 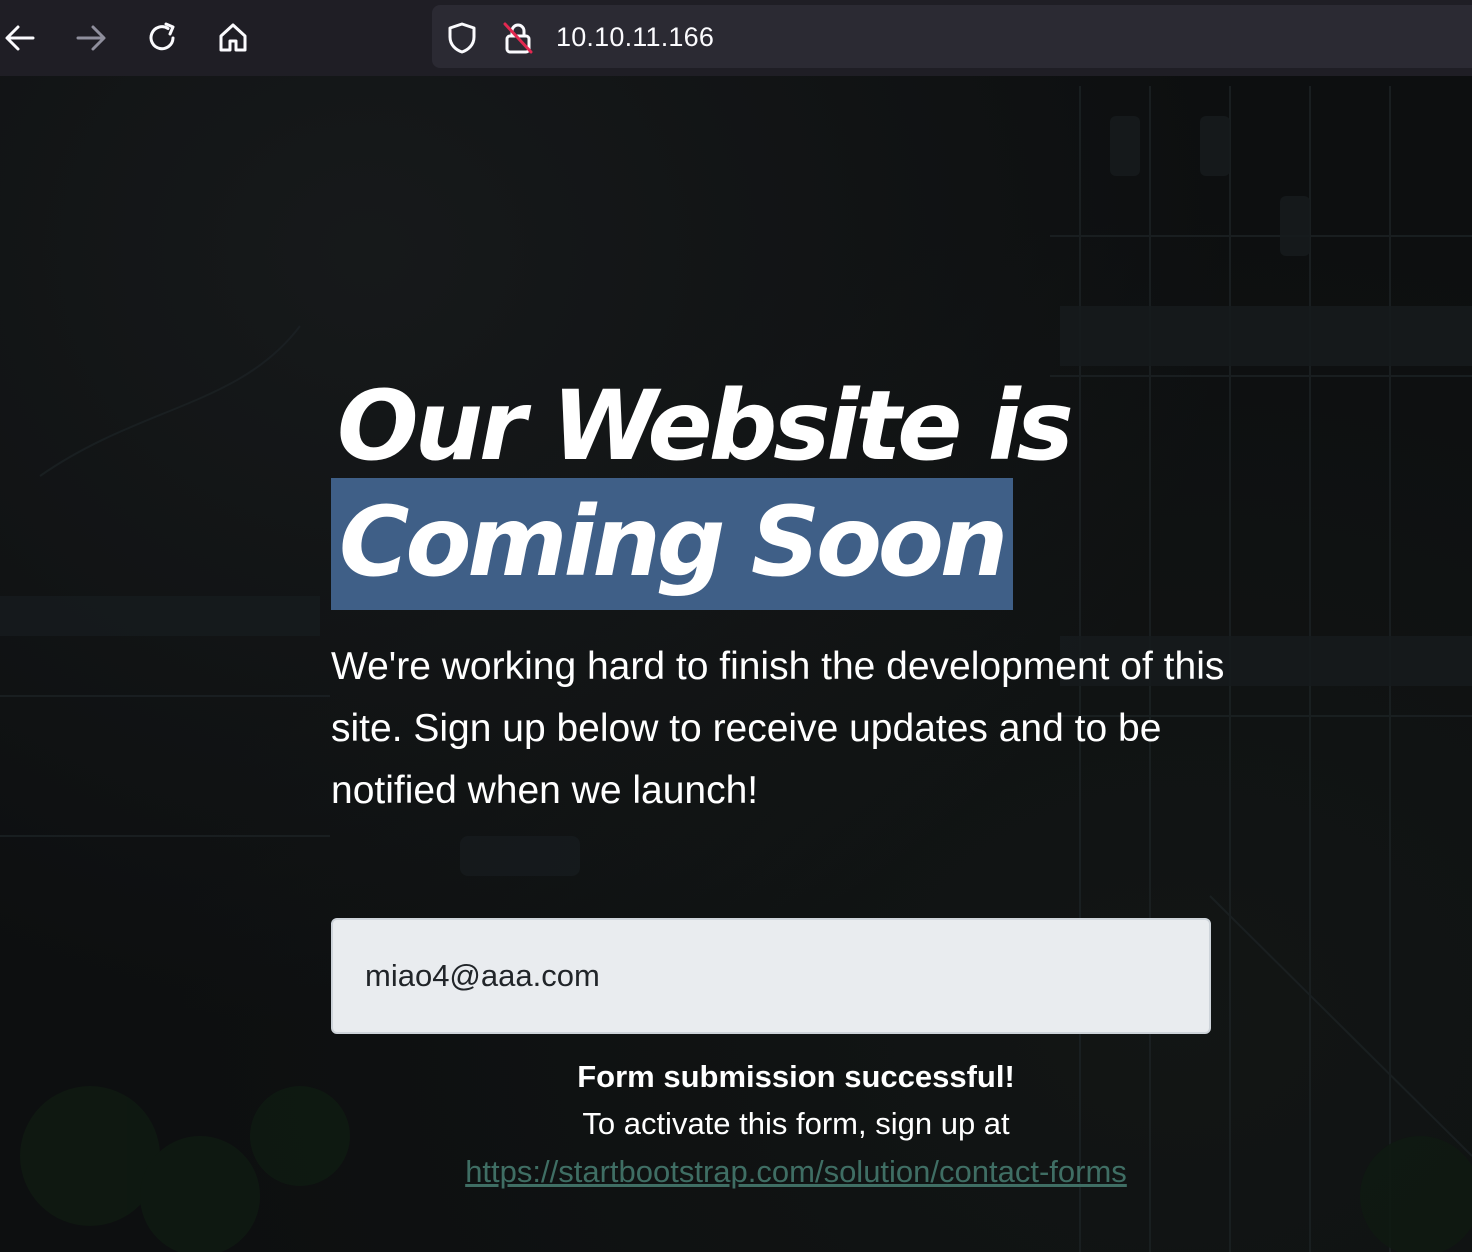 I want to click on home-icon, so click(x=233, y=37).